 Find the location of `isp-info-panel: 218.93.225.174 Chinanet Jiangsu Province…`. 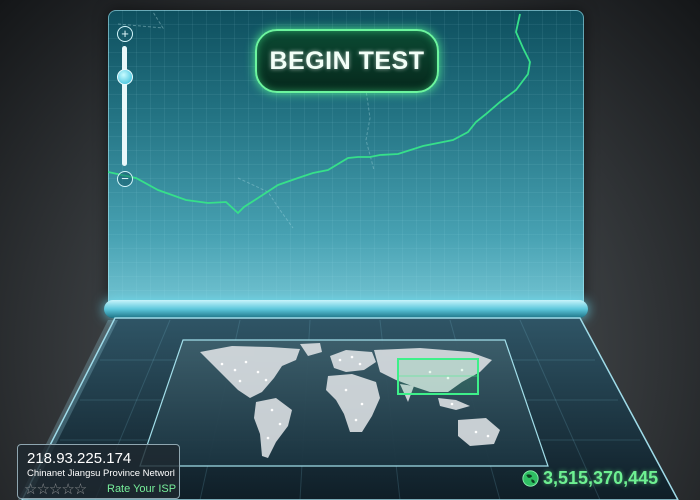

isp-info-panel: 218.93.225.174 Chinanet Jiangsu Province… is located at coordinates (98, 471).